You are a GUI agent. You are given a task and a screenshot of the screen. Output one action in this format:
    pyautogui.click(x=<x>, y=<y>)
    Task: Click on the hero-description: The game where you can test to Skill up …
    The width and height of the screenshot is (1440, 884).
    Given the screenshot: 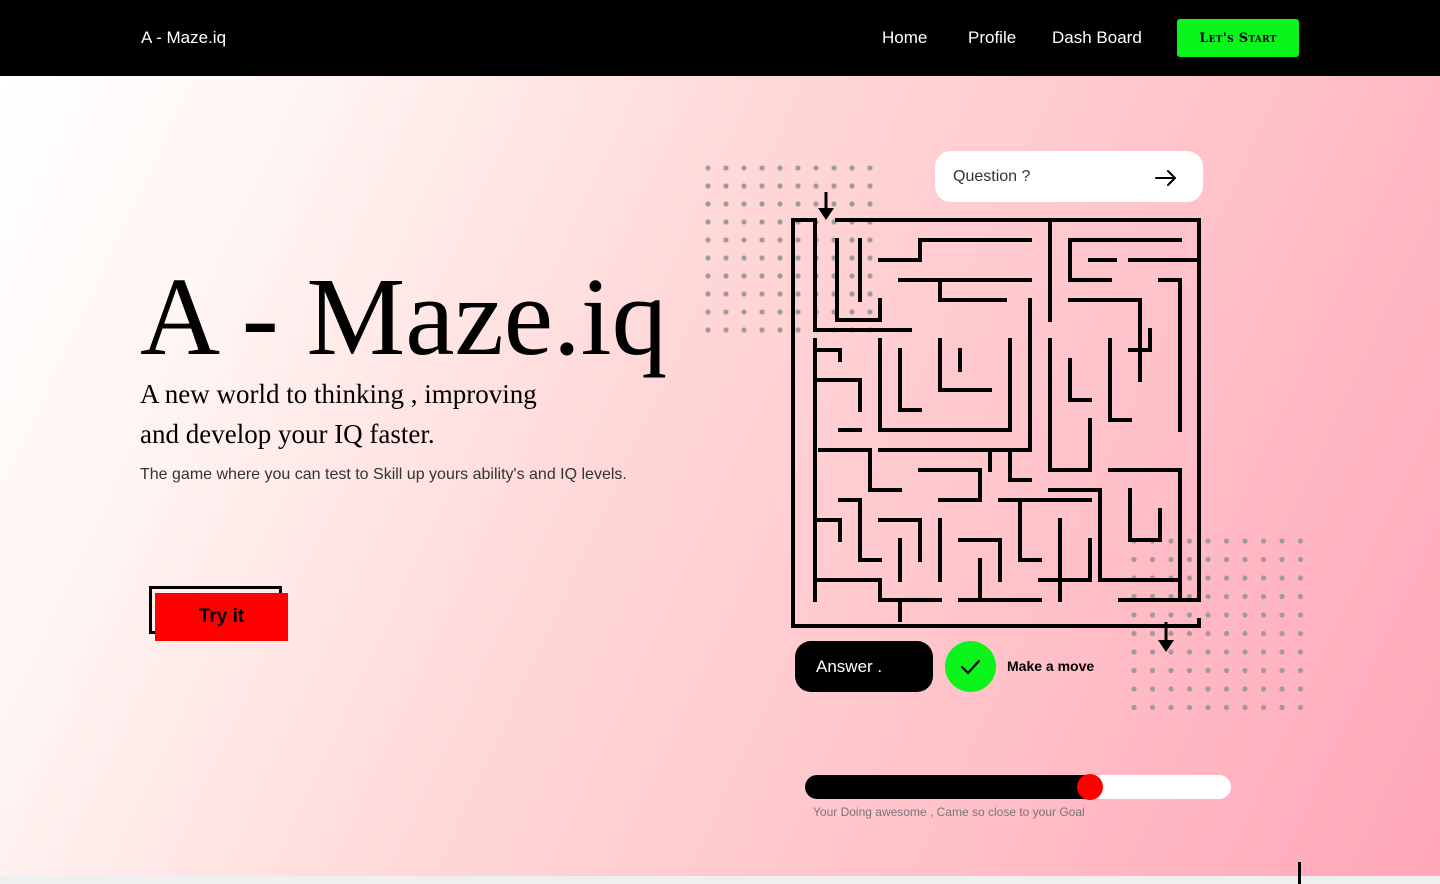 What is the action you would take?
    pyautogui.click(x=383, y=474)
    